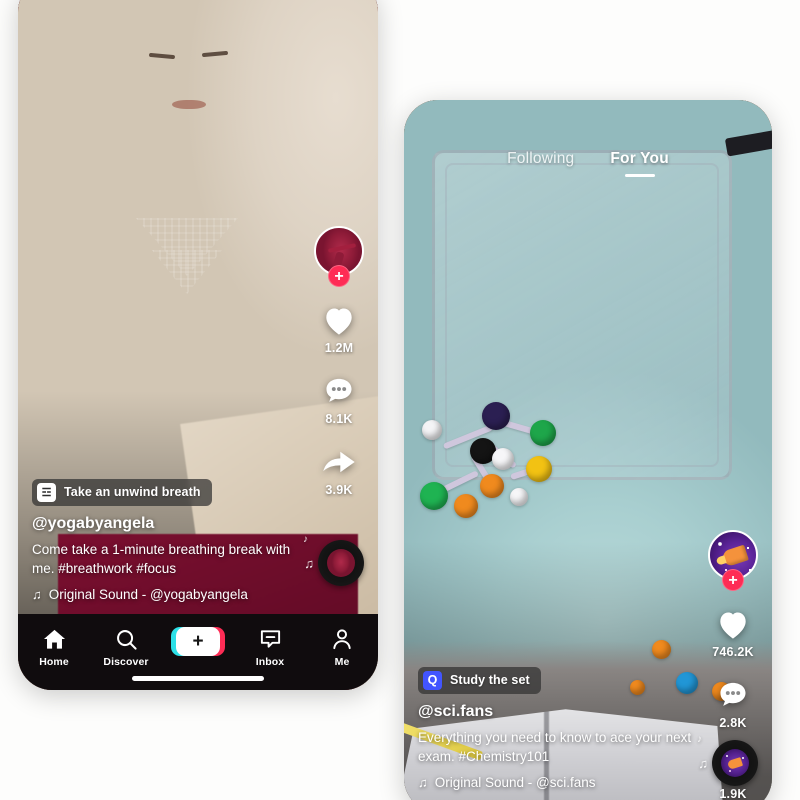 This screenshot has width=800, height=800. I want to click on like-button: 1.2M, so click(339, 328).